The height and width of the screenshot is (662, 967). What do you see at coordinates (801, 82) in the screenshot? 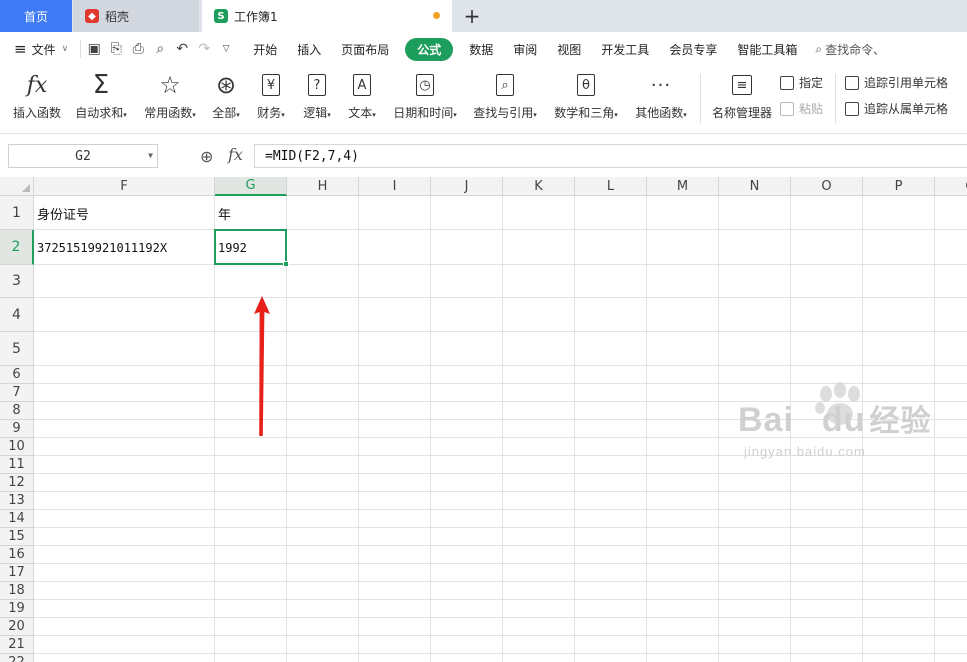
I see `specify-button: 指定` at bounding box center [801, 82].